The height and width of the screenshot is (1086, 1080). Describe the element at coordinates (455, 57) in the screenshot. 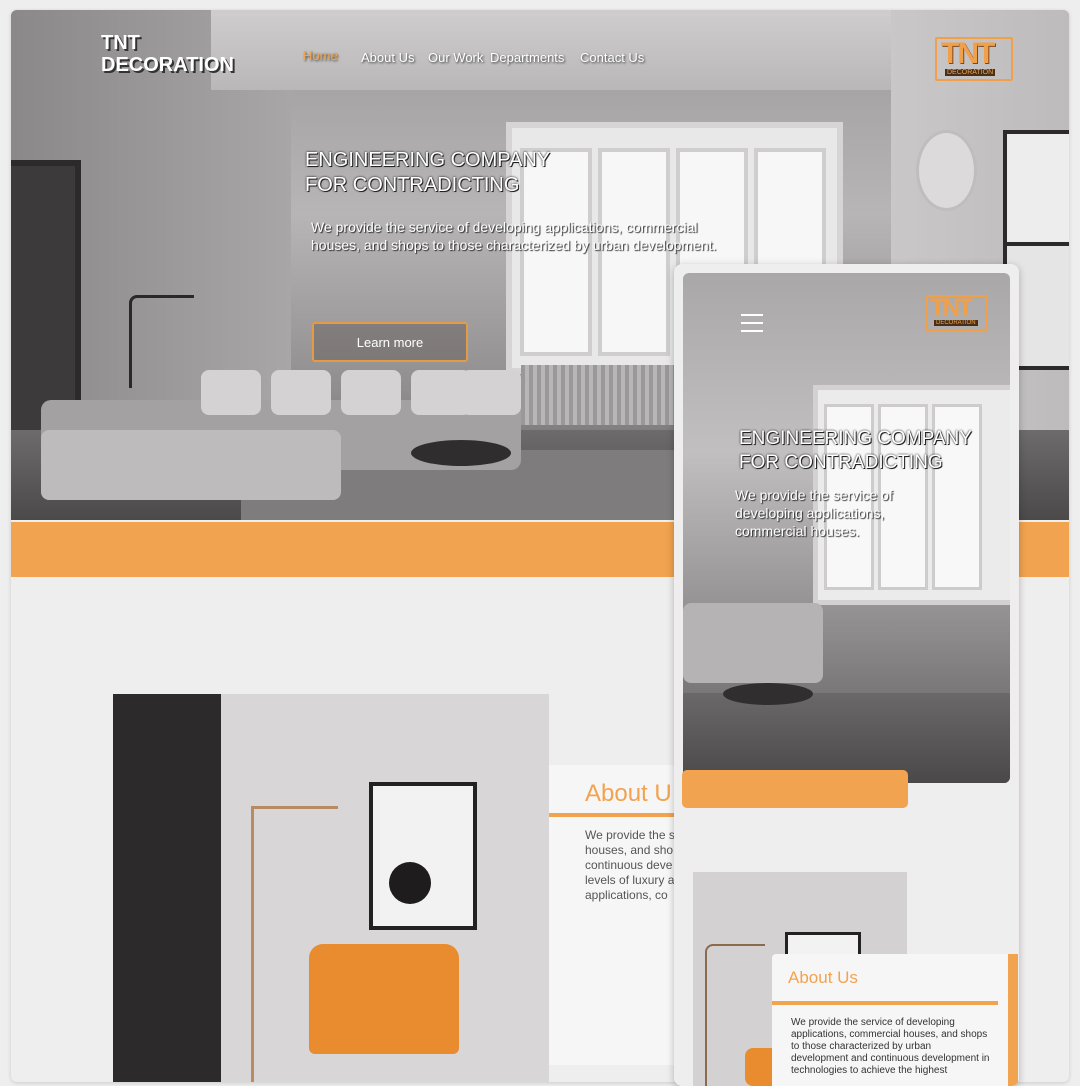

I see `nav-our-work: Our Work` at that location.